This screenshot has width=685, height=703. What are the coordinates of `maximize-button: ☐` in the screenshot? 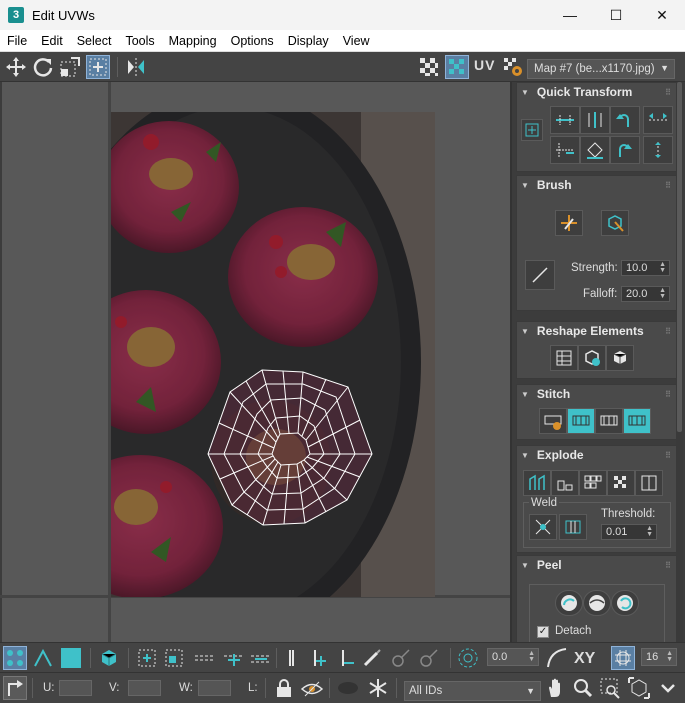 It's located at (616, 15).